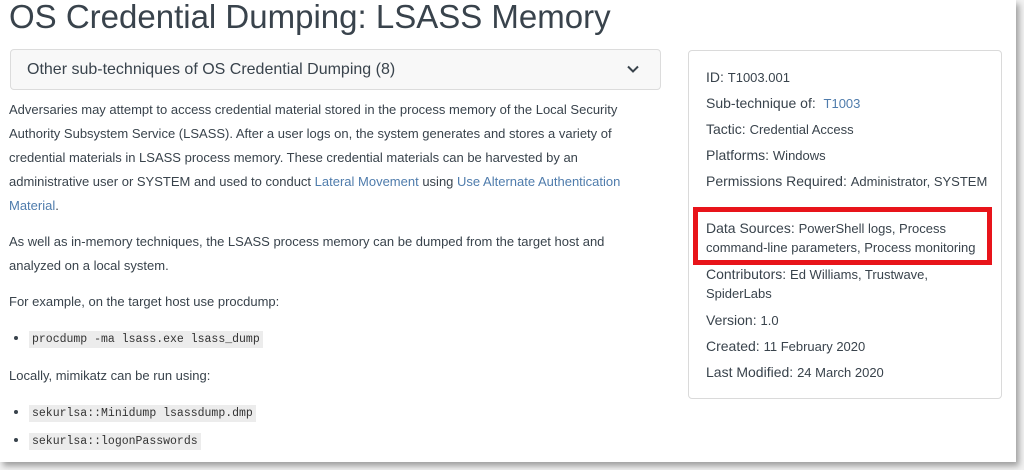 The image size is (1024, 470). Describe the element at coordinates (367, 181) in the screenshot. I see `lateral-movement-link: Lateral Movement` at that location.